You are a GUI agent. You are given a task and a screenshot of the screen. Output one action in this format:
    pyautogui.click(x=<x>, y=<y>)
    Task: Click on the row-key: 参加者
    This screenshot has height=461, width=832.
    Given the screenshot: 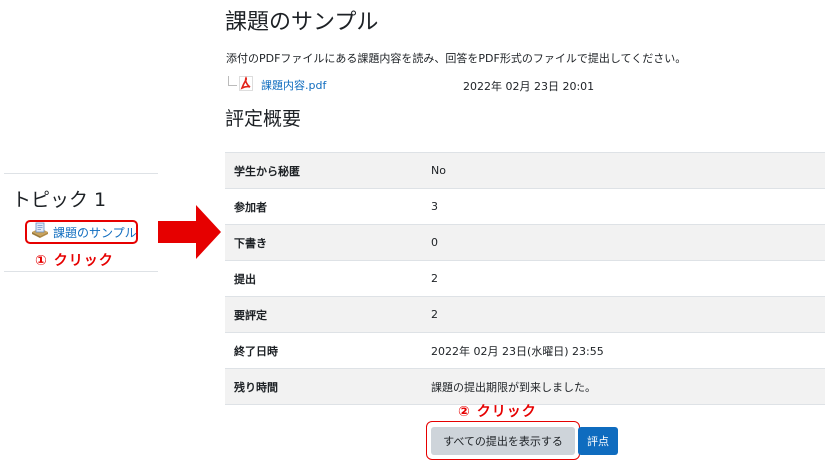 What is the action you would take?
    pyautogui.click(x=250, y=207)
    